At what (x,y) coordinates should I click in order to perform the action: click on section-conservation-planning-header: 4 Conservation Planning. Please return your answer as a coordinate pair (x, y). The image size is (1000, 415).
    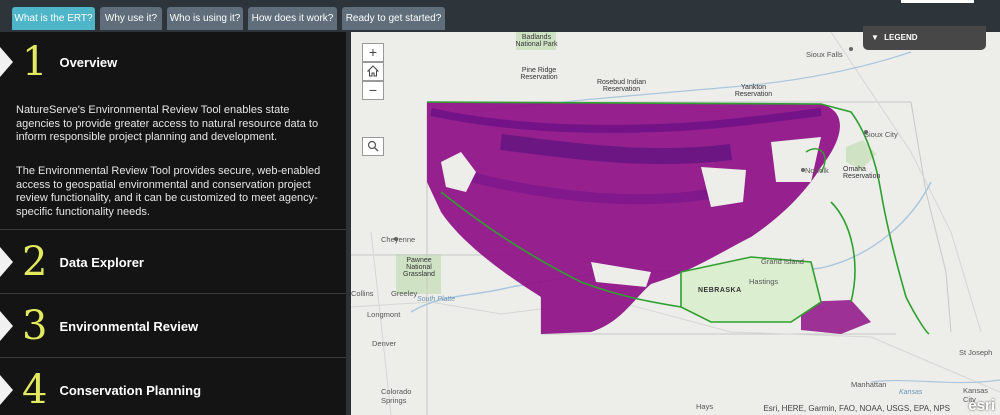
    Looking at the image, I should click on (173, 390).